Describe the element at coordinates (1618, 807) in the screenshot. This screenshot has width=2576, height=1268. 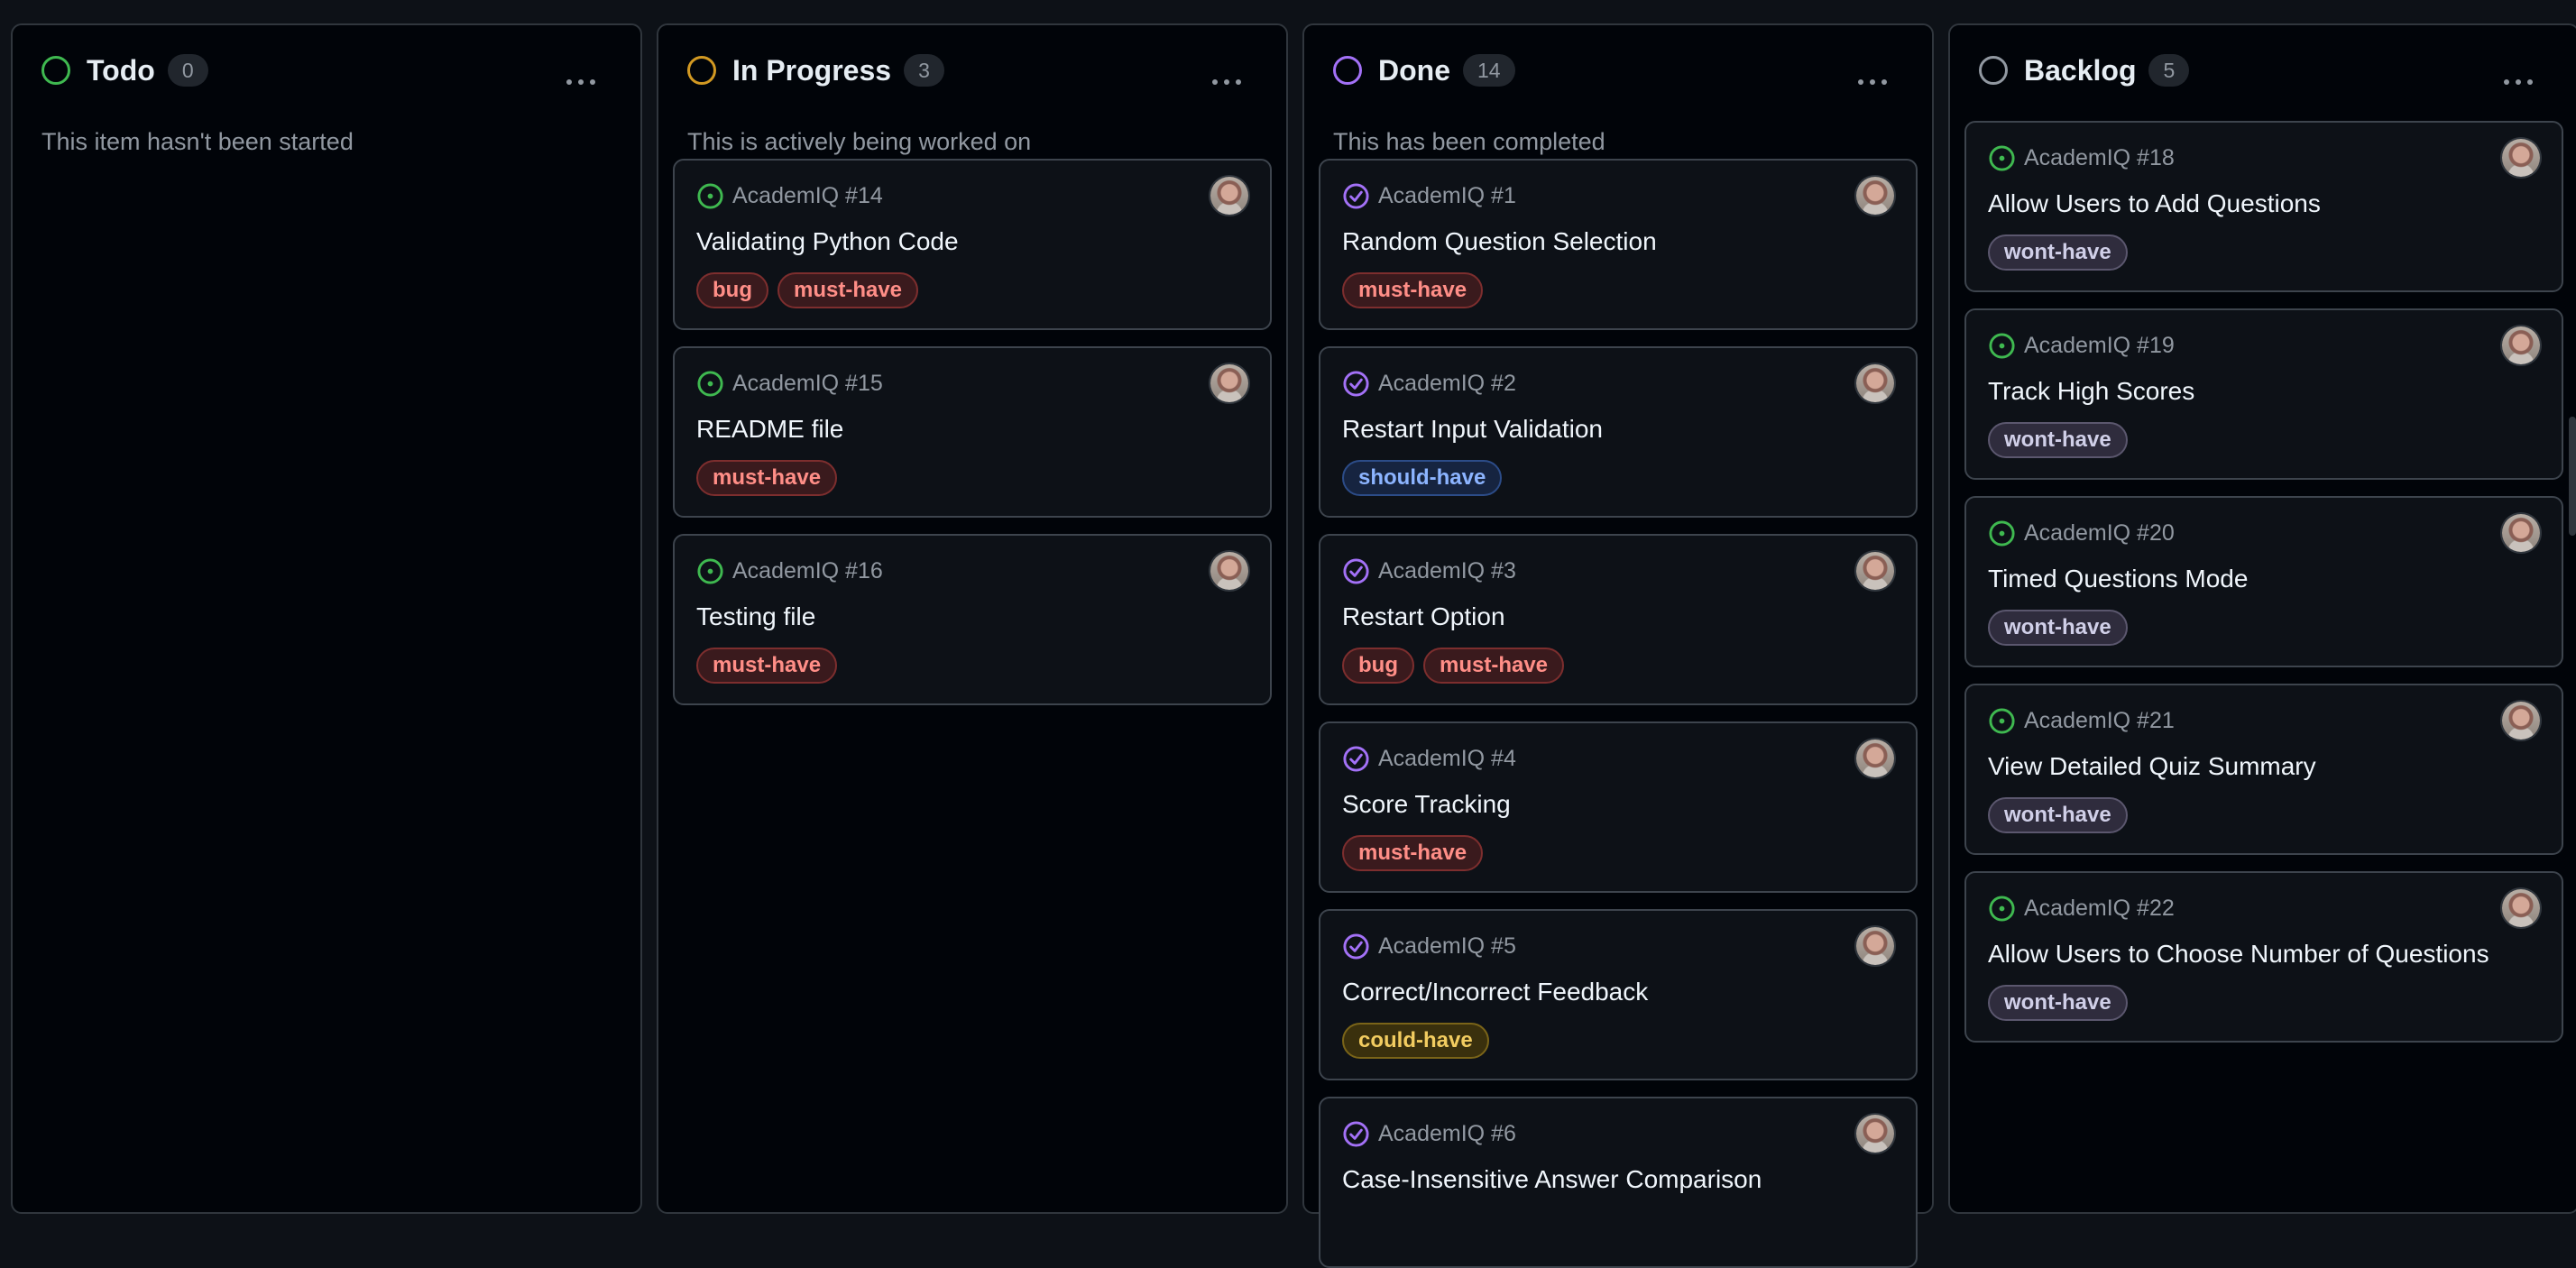
I see `issue-card: AcademIQ #4 Score Tracking must-have` at that location.